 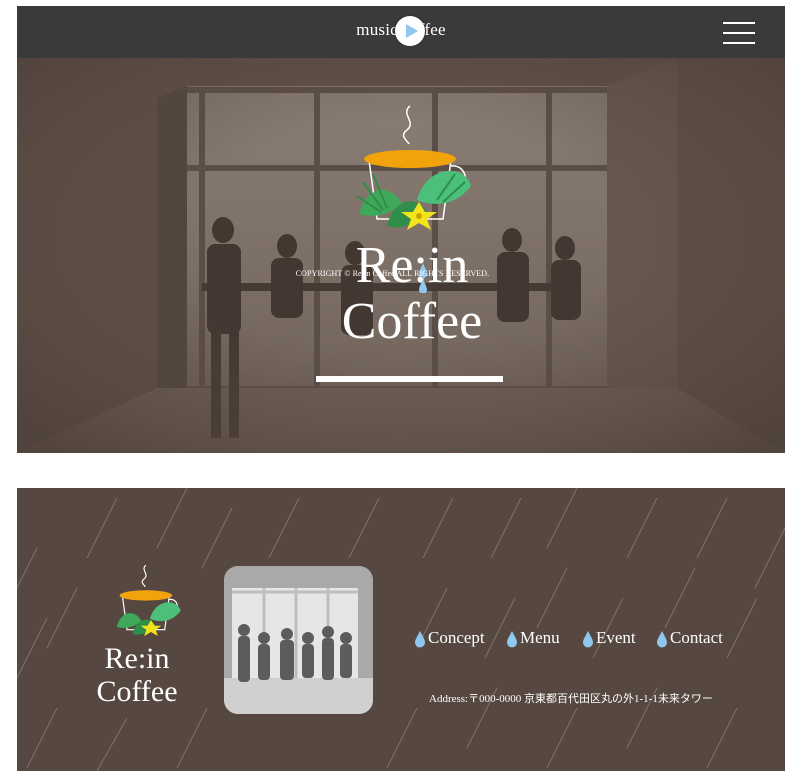 What do you see at coordinates (456, 637) in the screenshot?
I see `nav-label: Concept` at bounding box center [456, 637].